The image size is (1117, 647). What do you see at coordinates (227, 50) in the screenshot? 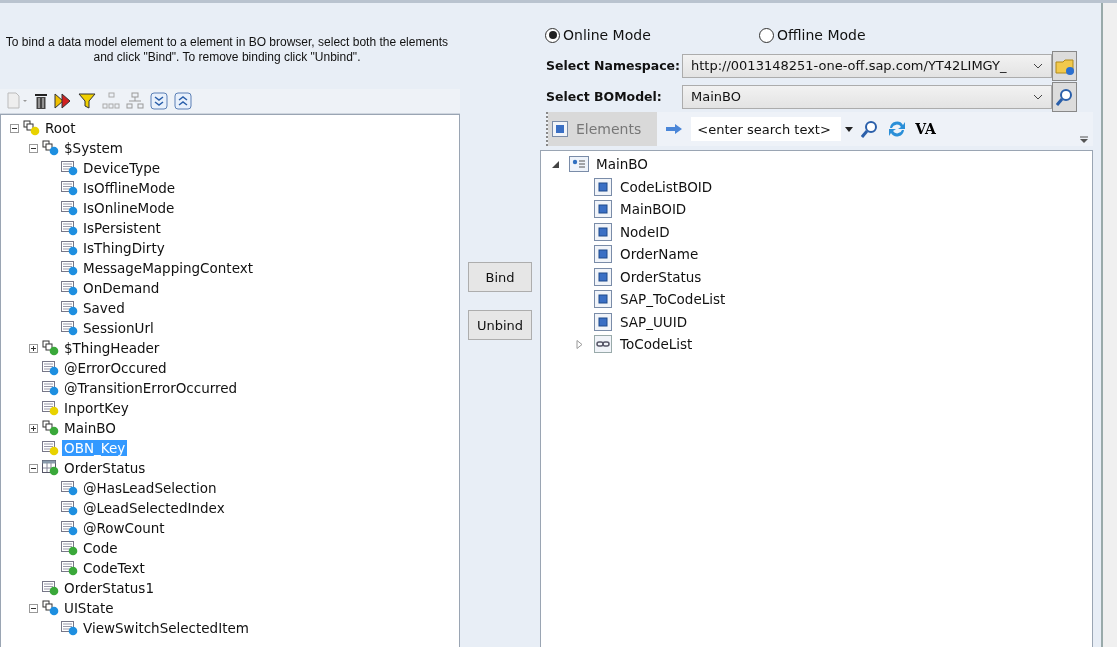
I see `instruction-text: To bind a data model element to a element in BO browser, select both the elements and click "Bind". To remove binding click "Unbind".` at bounding box center [227, 50].